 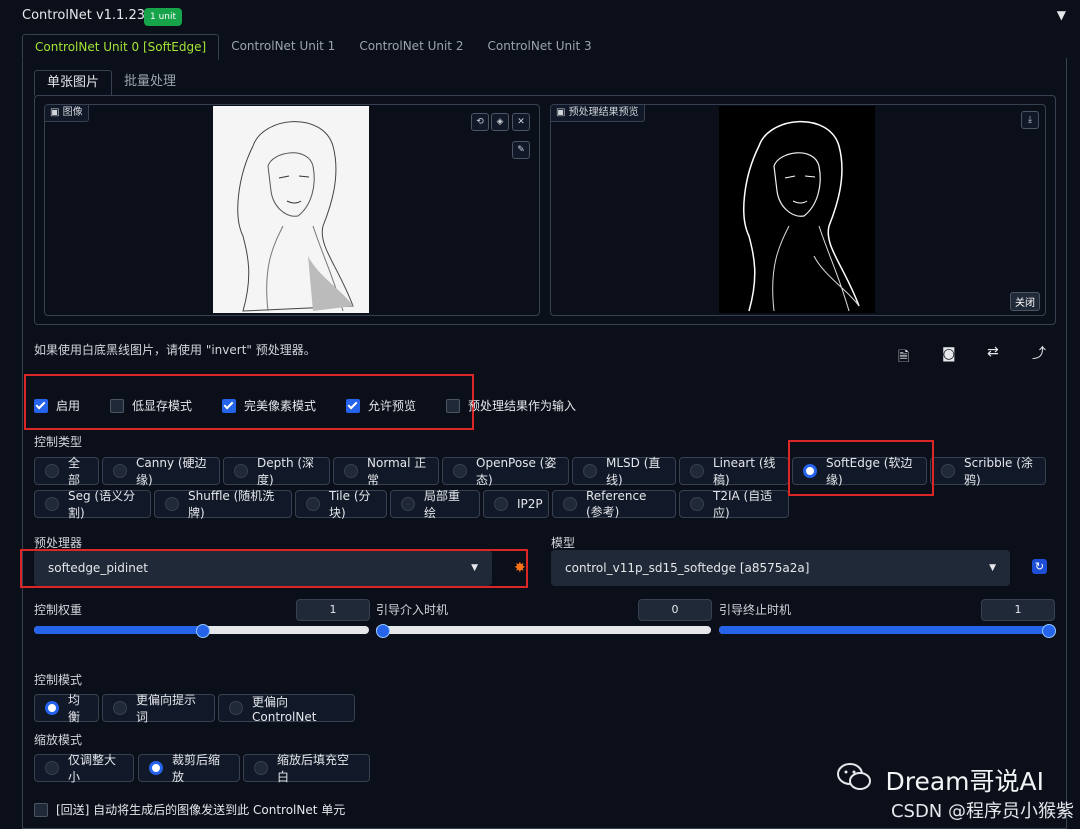 What do you see at coordinates (480, 122) in the screenshot?
I see `undo-icon: ⟲` at bounding box center [480, 122].